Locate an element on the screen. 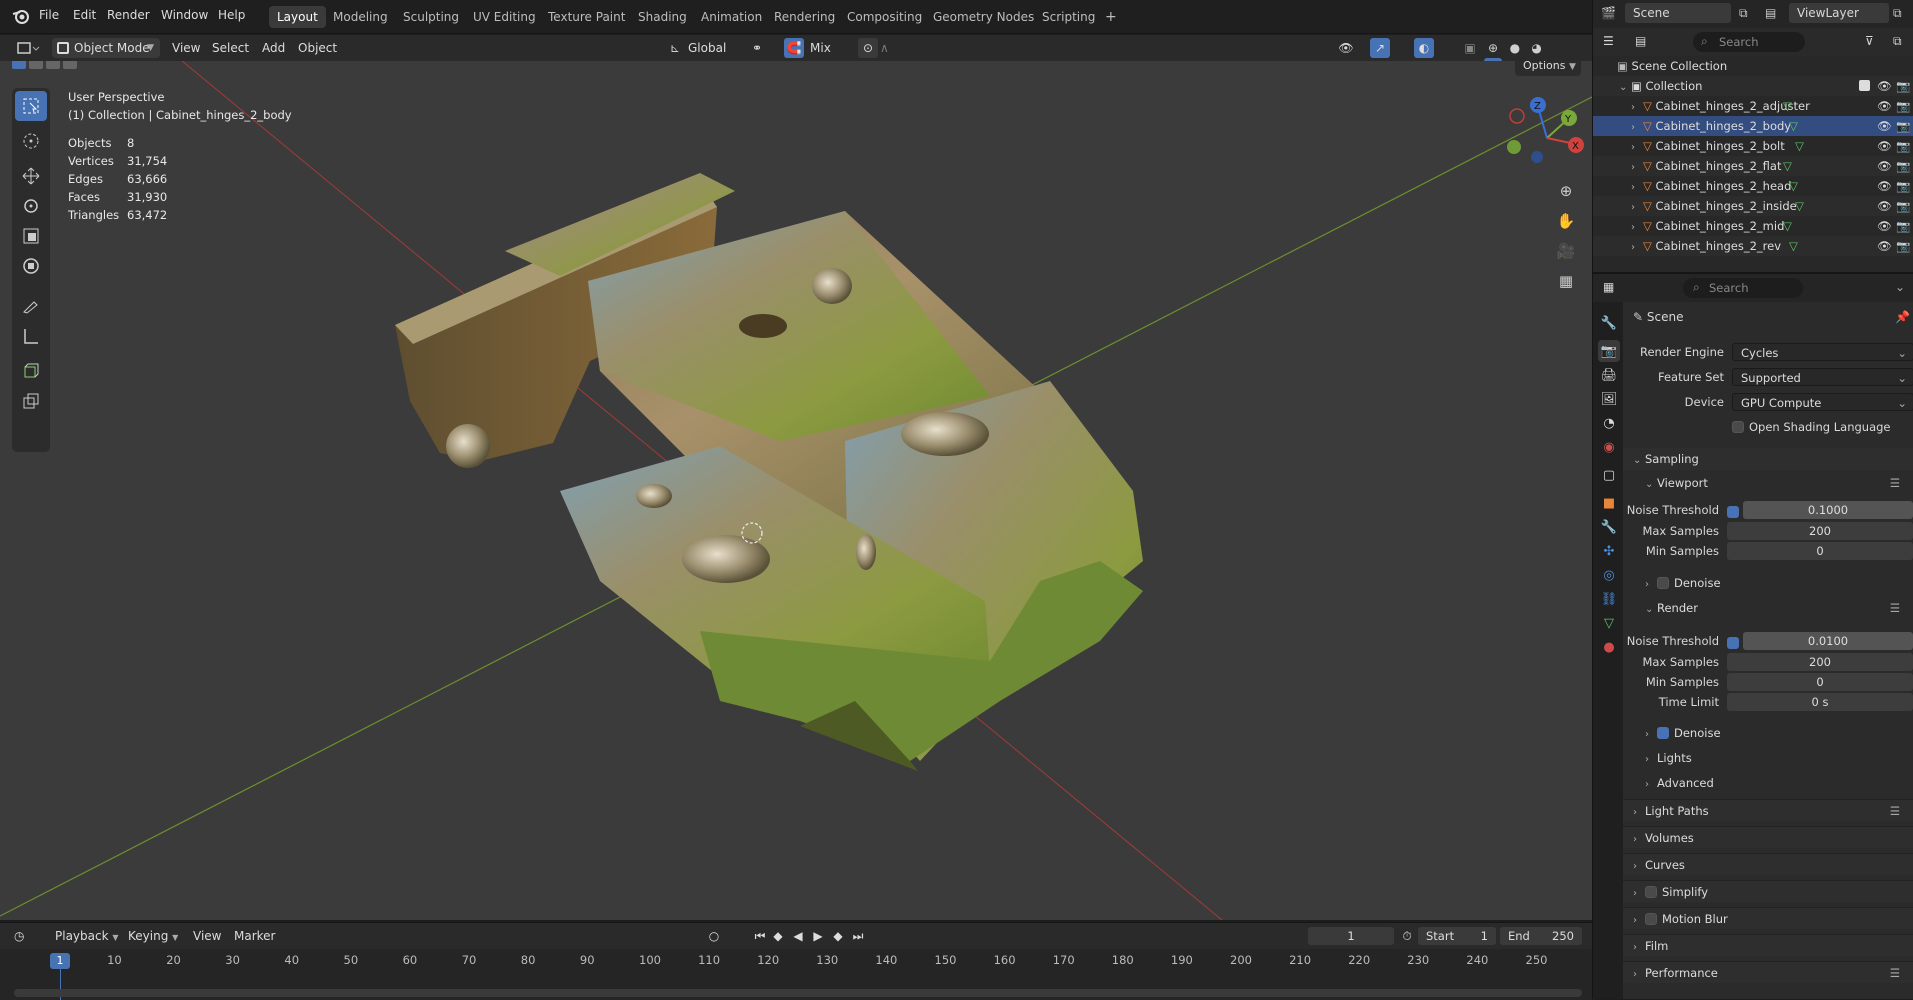 Image resolution: width=1913 pixels, height=1000 pixels. menu-render: Render is located at coordinates (128, 15).